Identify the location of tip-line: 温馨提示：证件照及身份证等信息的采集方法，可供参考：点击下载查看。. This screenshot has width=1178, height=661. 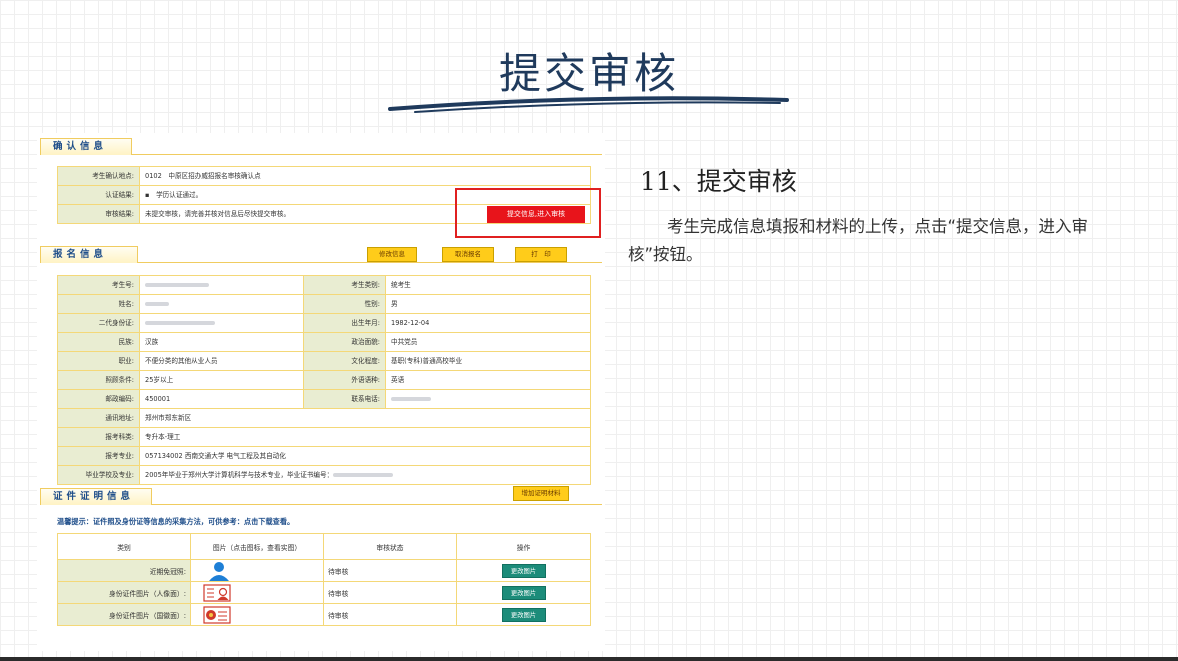
(175, 522).